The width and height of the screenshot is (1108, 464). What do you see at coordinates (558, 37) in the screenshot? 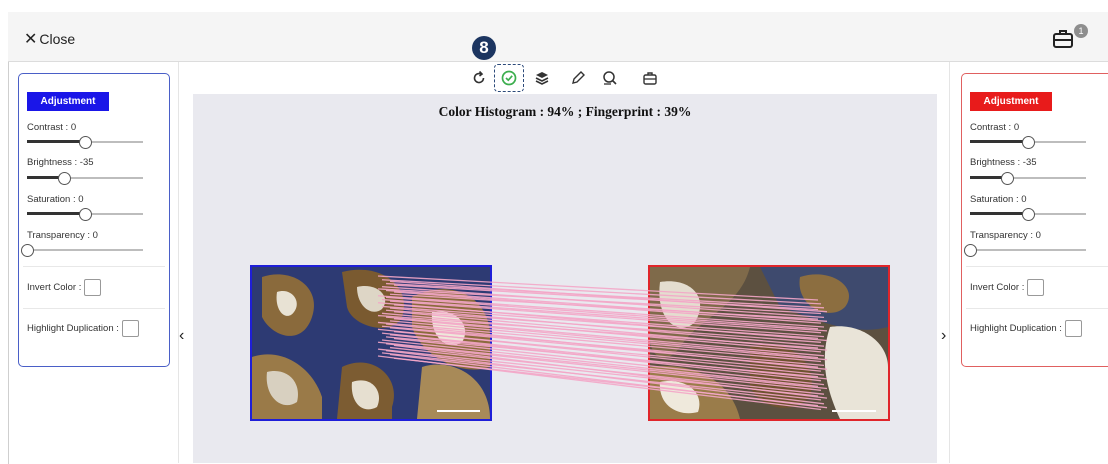
I see `header-bar: ✕ Close 1` at bounding box center [558, 37].